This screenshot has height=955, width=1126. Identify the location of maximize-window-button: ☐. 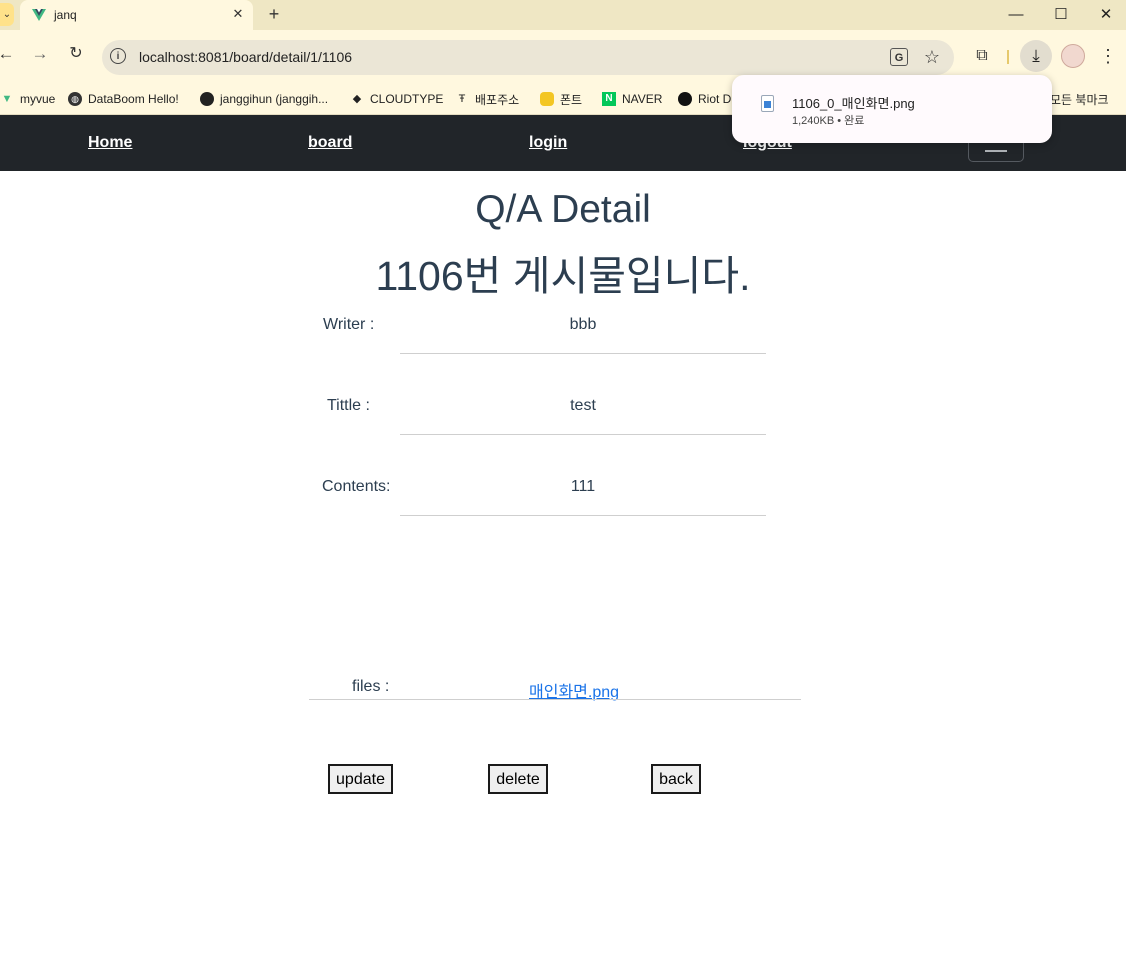
(1061, 15).